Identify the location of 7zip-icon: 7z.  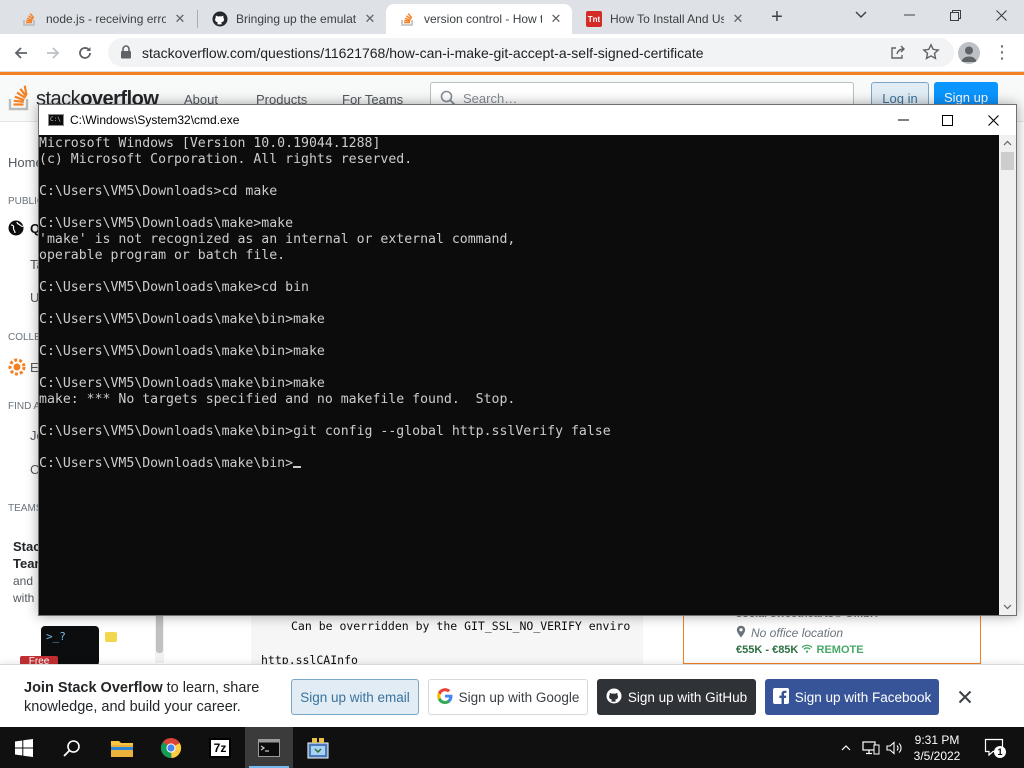
(220, 747).